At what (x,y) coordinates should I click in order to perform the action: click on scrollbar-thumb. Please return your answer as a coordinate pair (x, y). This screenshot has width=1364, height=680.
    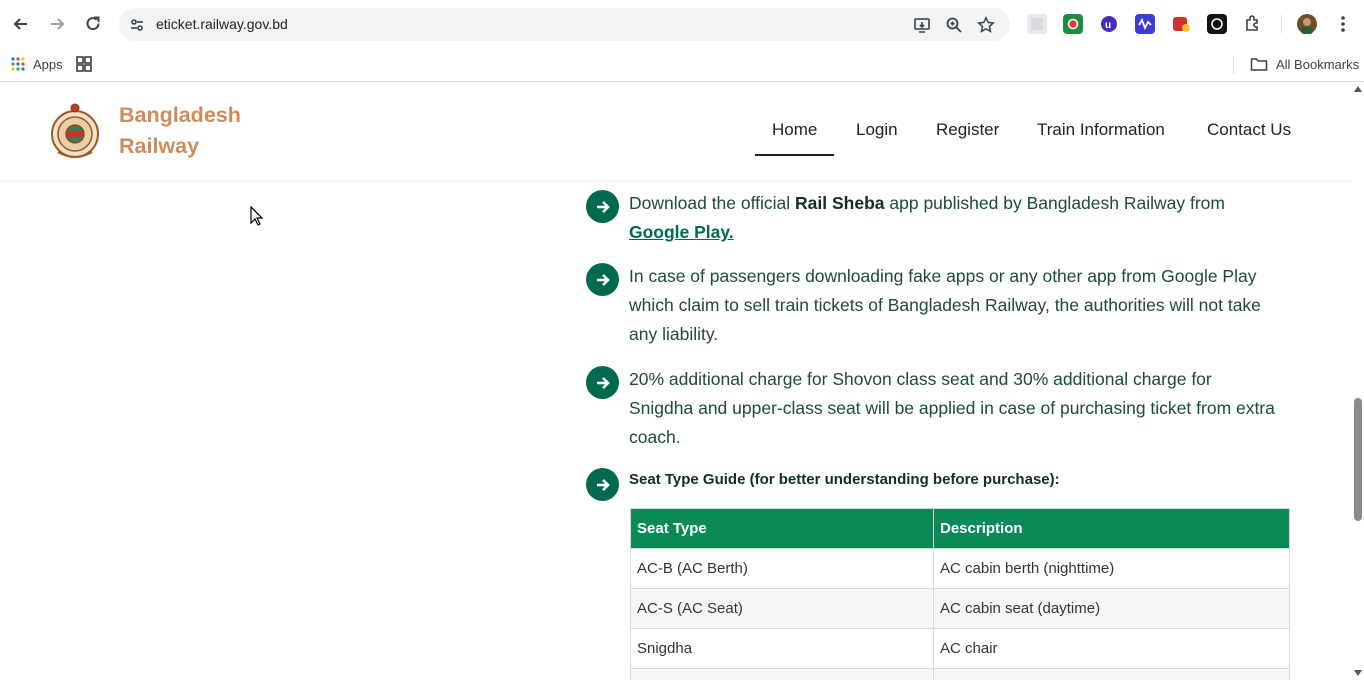
    Looking at the image, I should click on (1358, 459).